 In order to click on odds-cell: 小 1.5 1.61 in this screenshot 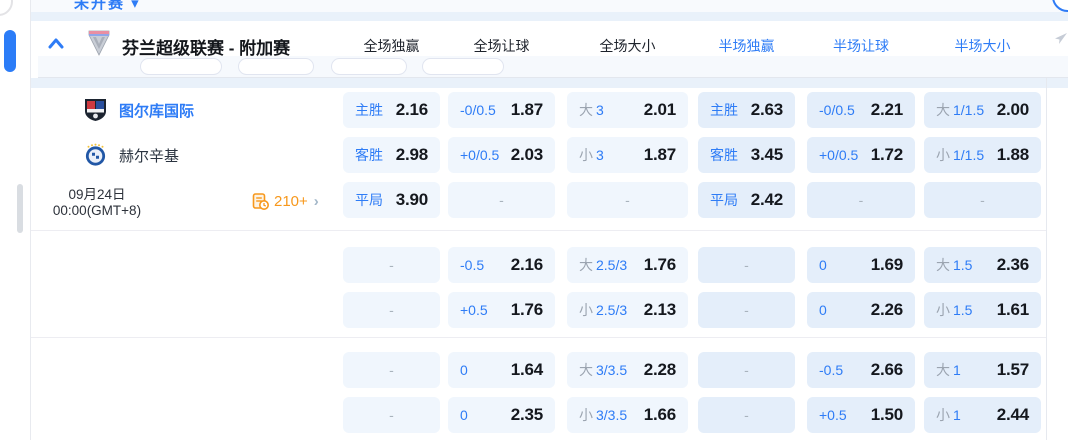, I will do `click(982, 310)`.